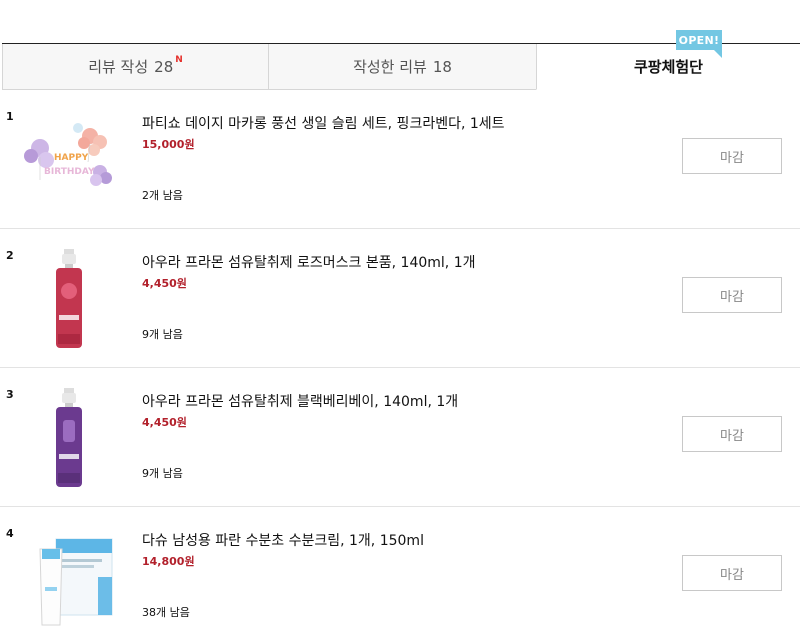 Image resolution: width=800 pixels, height=640 pixels. I want to click on spray-bottle-purple-image, so click(68, 438).